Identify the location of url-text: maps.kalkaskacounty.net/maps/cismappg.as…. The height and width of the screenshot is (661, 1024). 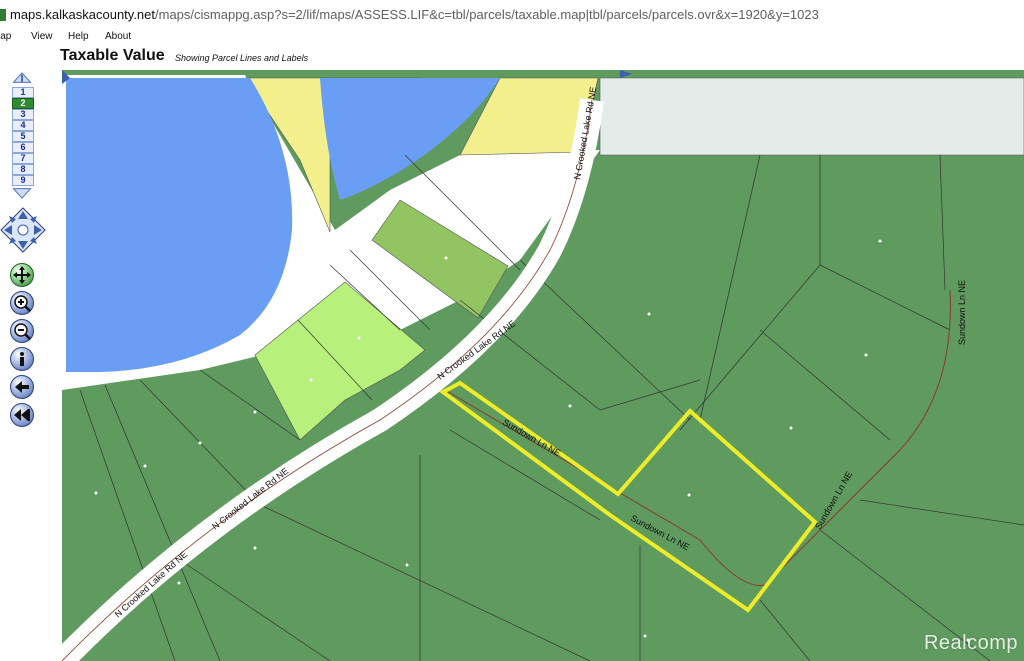
(414, 14).